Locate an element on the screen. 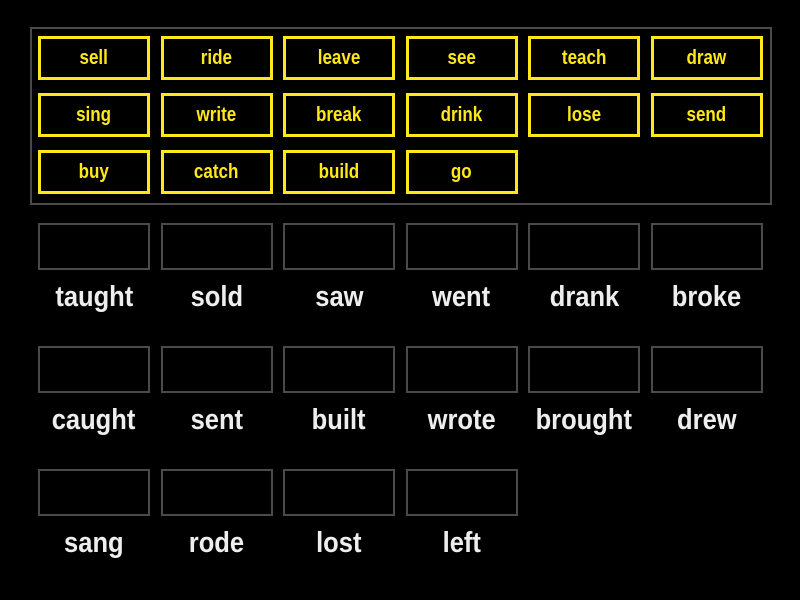 This screenshot has height=600, width=800. target-label-text: wrote is located at coordinates (461, 420).